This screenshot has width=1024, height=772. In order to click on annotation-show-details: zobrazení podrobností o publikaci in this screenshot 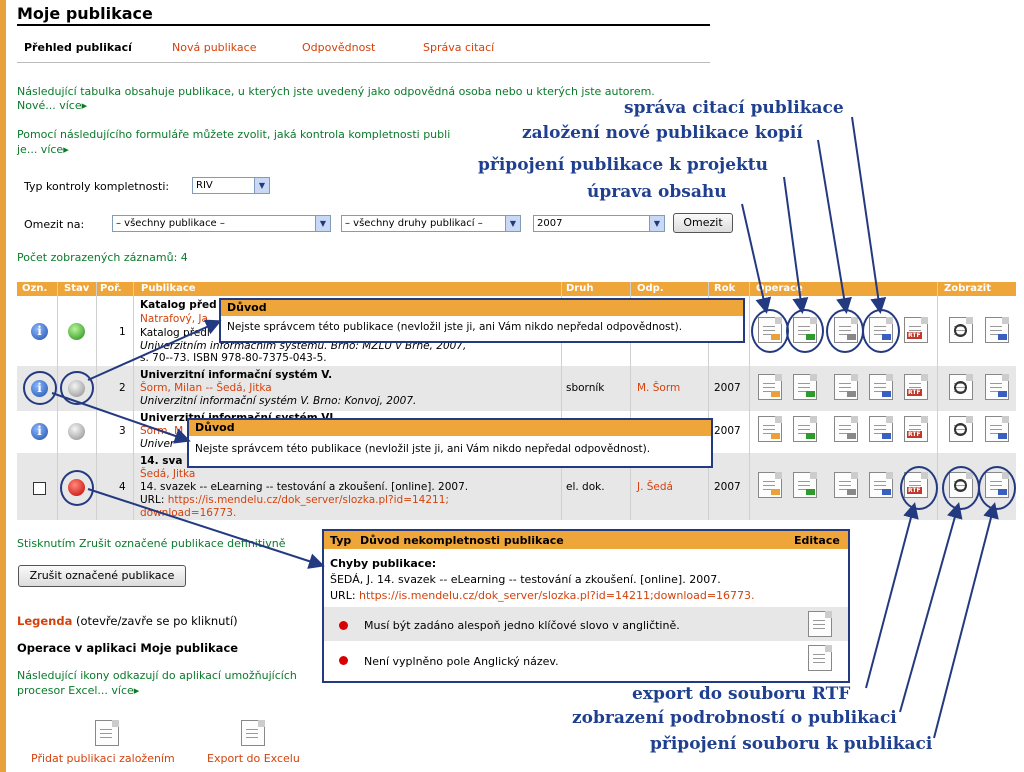, I will do `click(734, 718)`.